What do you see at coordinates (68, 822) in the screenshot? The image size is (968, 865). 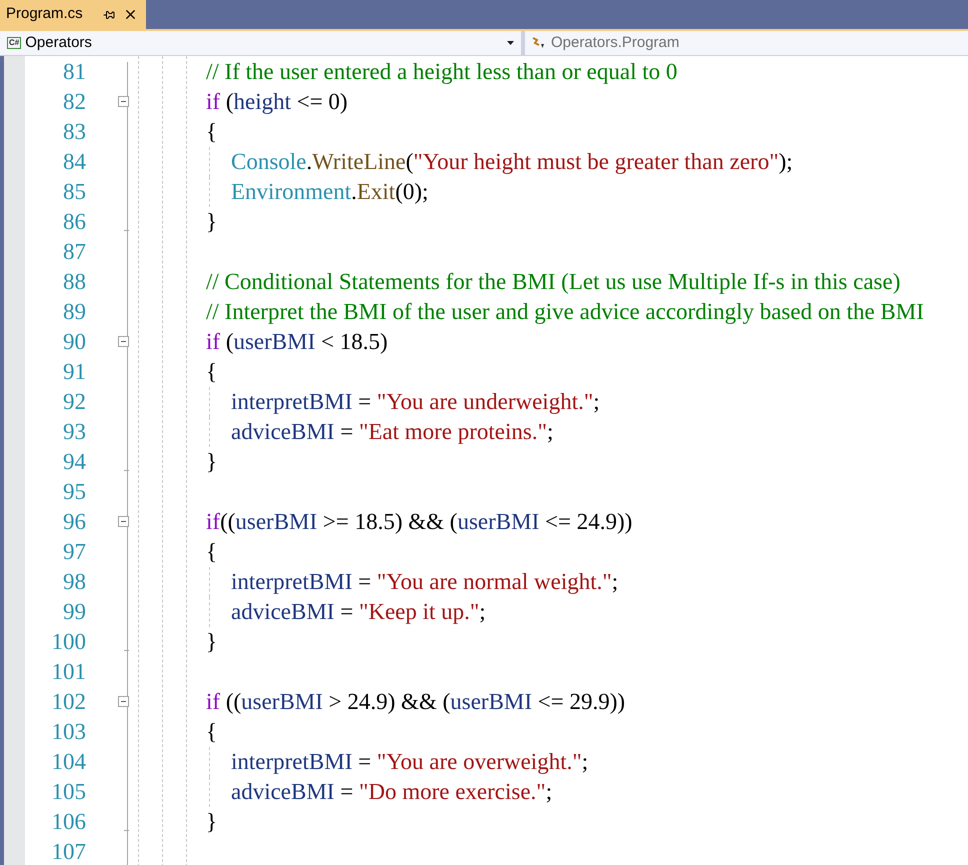 I see `line-number: 106` at bounding box center [68, 822].